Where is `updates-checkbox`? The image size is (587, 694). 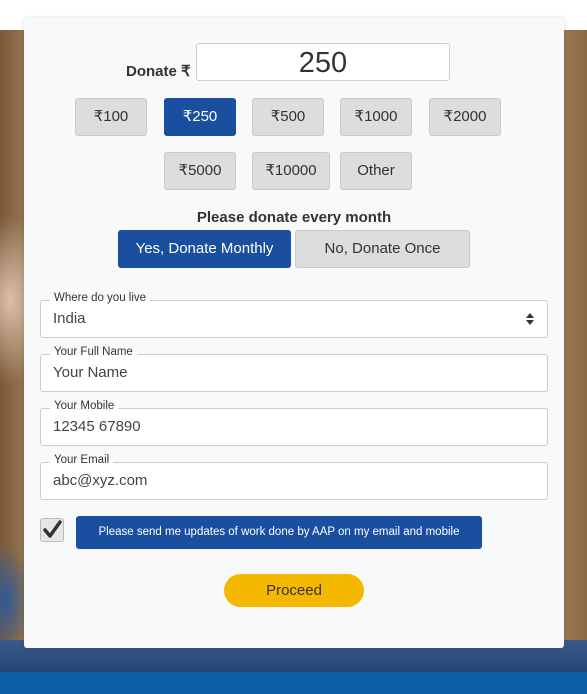 updates-checkbox is located at coordinates (52, 530).